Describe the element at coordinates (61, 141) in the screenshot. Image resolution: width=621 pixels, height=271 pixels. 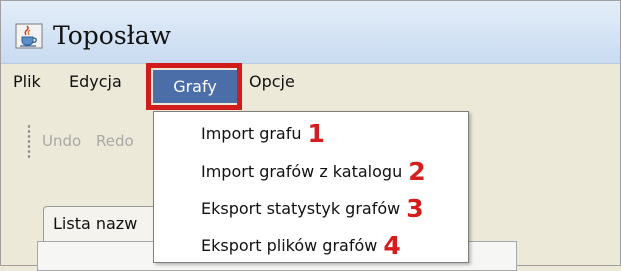
I see `undo-button: Undo` at that location.